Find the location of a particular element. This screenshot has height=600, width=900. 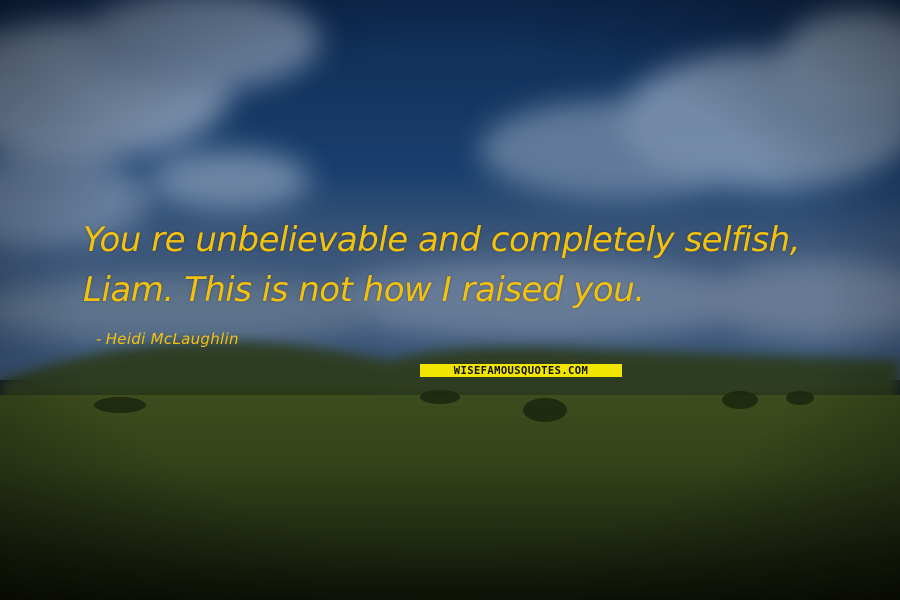

author-dash: - is located at coordinates (99, 339).